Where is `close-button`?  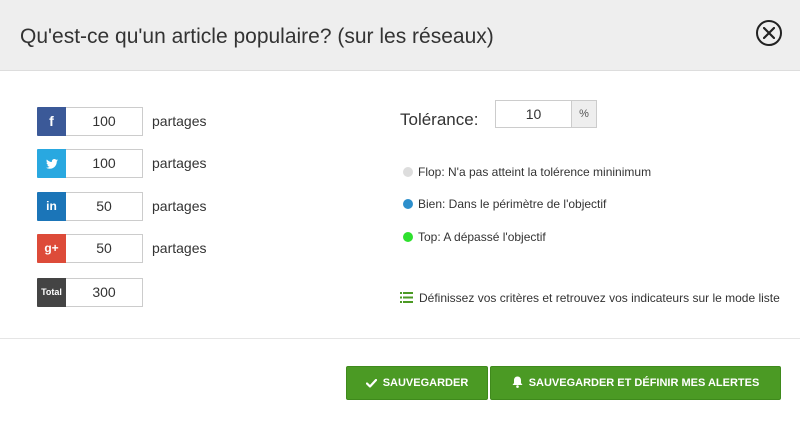
close-button is located at coordinates (769, 33).